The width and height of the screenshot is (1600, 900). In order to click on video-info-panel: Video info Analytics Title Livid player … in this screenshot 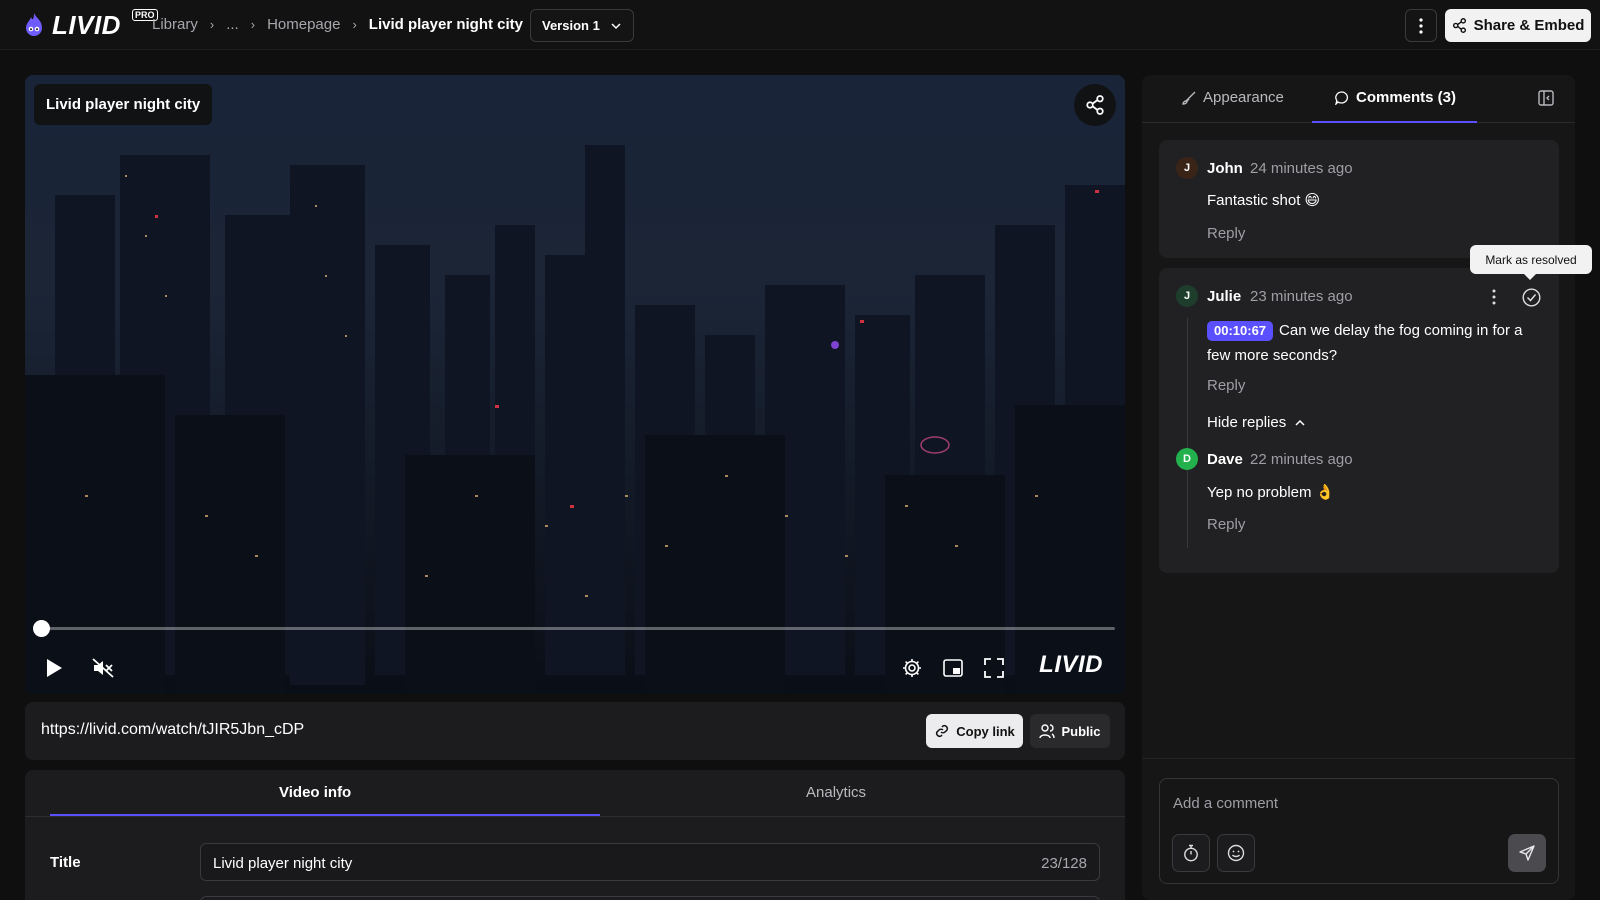, I will do `click(575, 835)`.